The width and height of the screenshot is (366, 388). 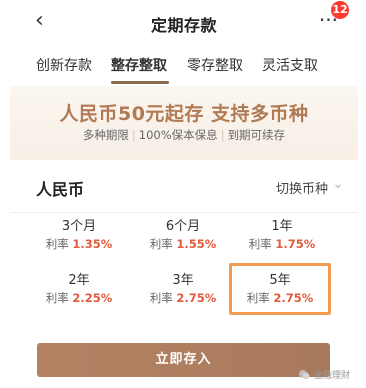 I want to click on banner-headline: 人民币50元起存 支持多币种, so click(x=184, y=114).